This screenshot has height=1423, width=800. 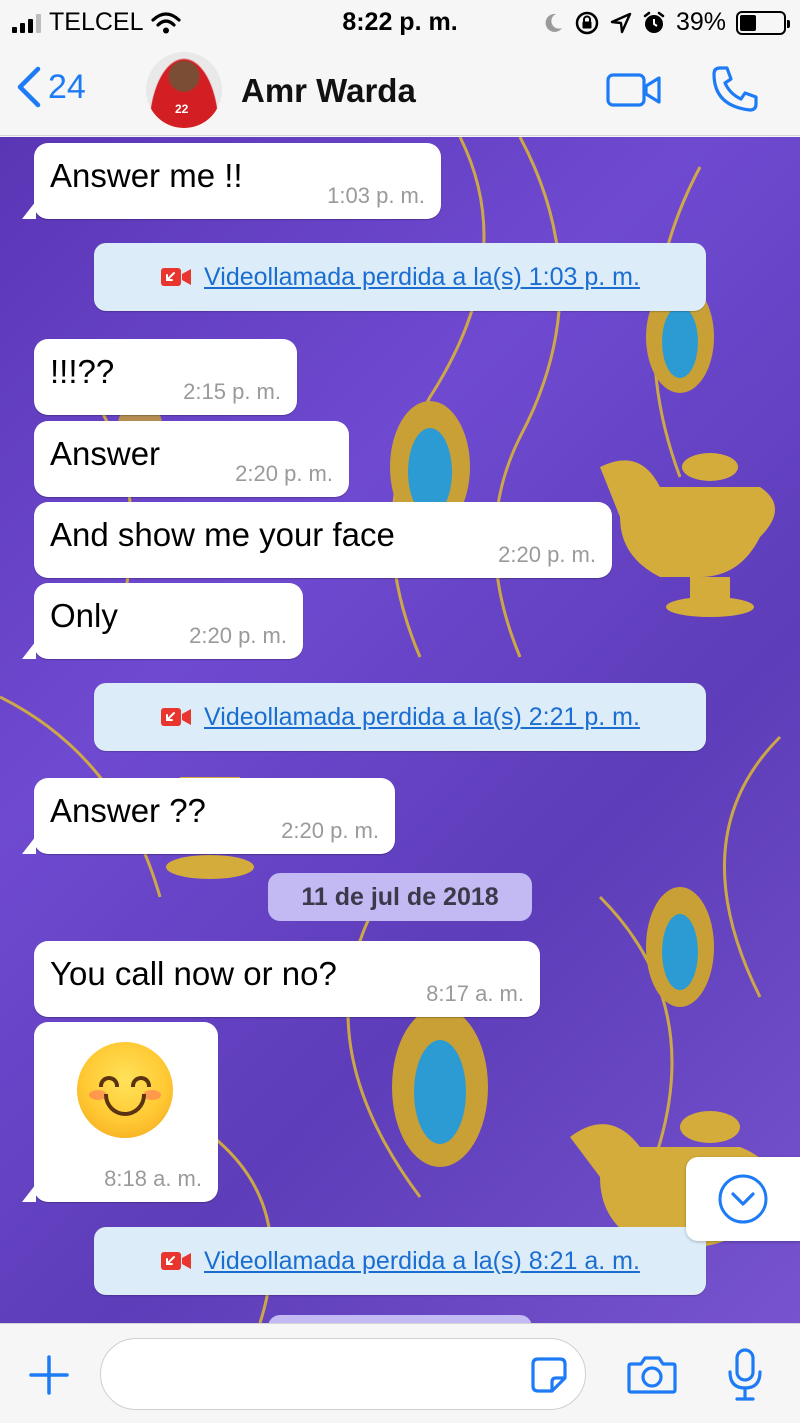 I want to click on alarm-icon, so click(x=654, y=22).